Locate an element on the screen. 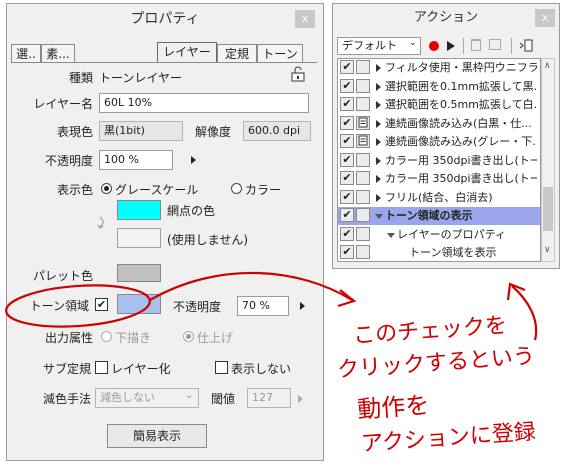 Image resolution: width=565 pixels, height=466 pixels. reduction-label: 減色手法 is located at coordinates (66, 399).